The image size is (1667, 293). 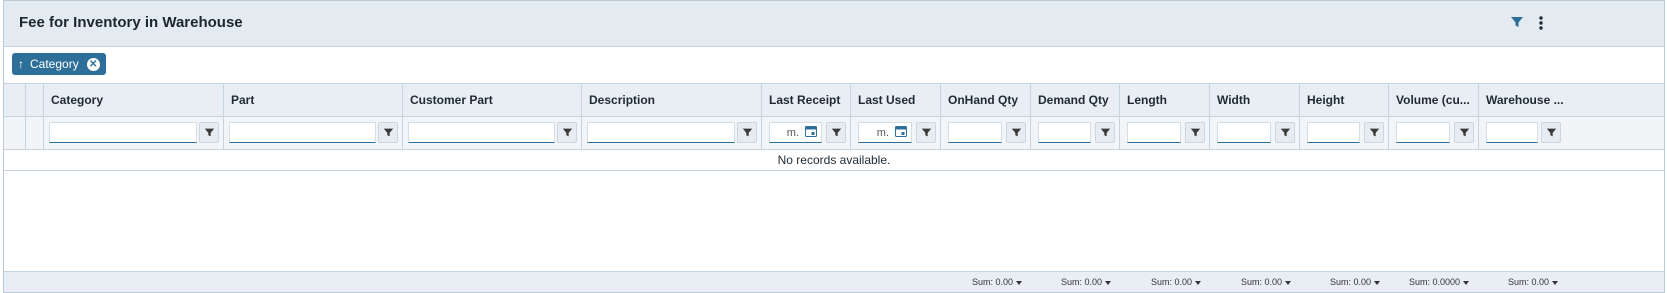 What do you see at coordinates (1542, 23) in the screenshot?
I see `more-vertical-icon` at bounding box center [1542, 23].